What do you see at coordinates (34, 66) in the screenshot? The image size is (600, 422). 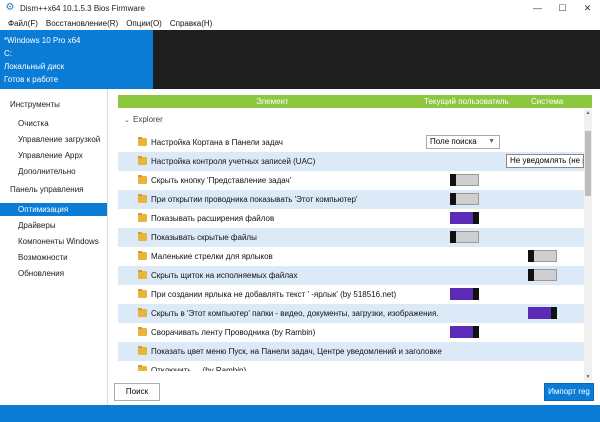 I see `disk-type: Локальный диск` at bounding box center [34, 66].